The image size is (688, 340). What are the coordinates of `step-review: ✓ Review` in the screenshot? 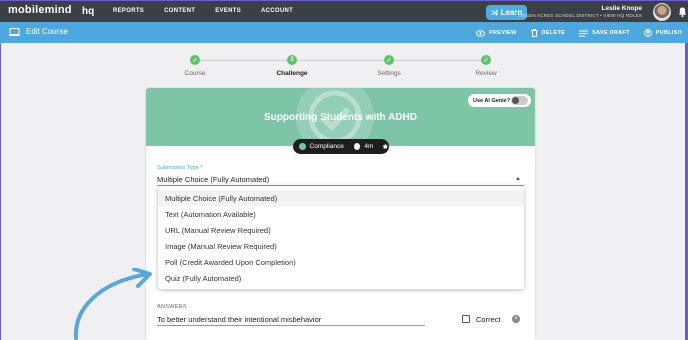 It's located at (486, 66).